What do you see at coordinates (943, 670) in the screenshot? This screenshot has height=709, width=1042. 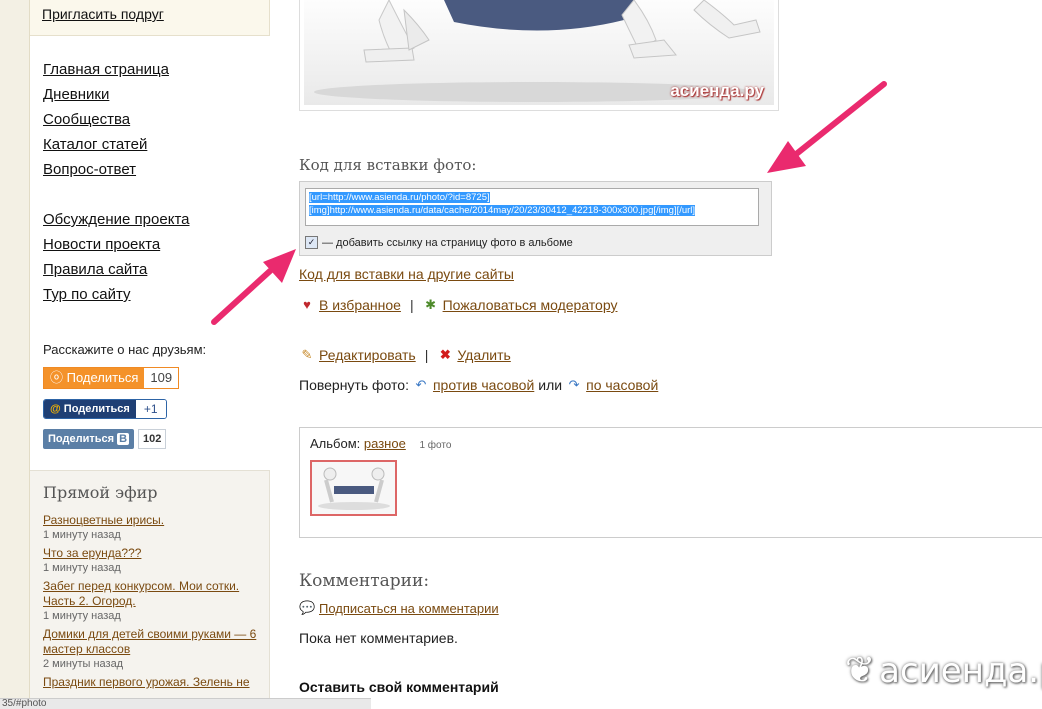 I see `site-watermark: ❦ асиенда.ру` at bounding box center [943, 670].